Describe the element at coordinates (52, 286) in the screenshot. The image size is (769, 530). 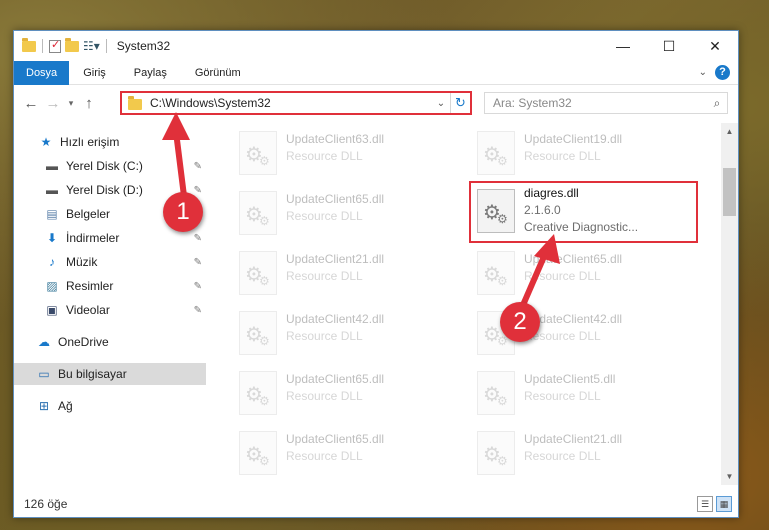
I see `pictures-icon: ▨` at that location.